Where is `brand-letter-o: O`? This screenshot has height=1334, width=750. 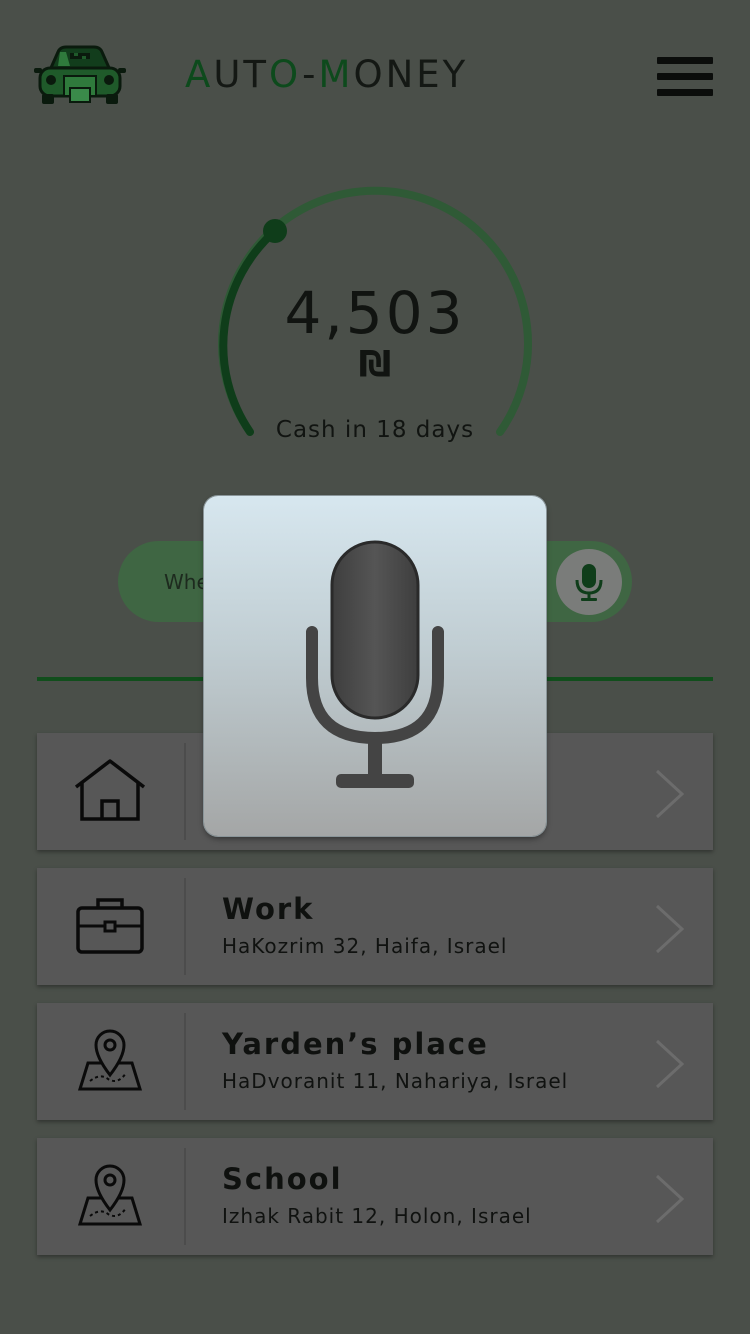
brand-letter-o: O is located at coordinates (286, 74).